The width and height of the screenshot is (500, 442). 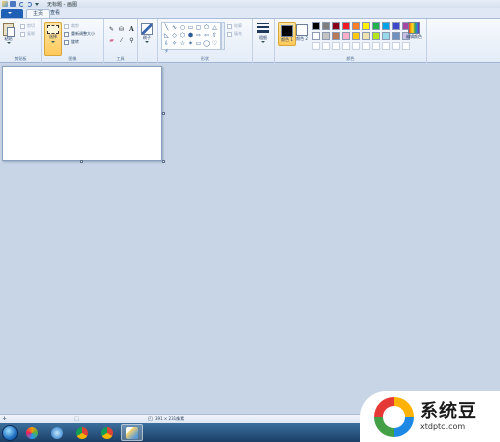 I want to click on shape-option: ◯, so click(x=206, y=43).